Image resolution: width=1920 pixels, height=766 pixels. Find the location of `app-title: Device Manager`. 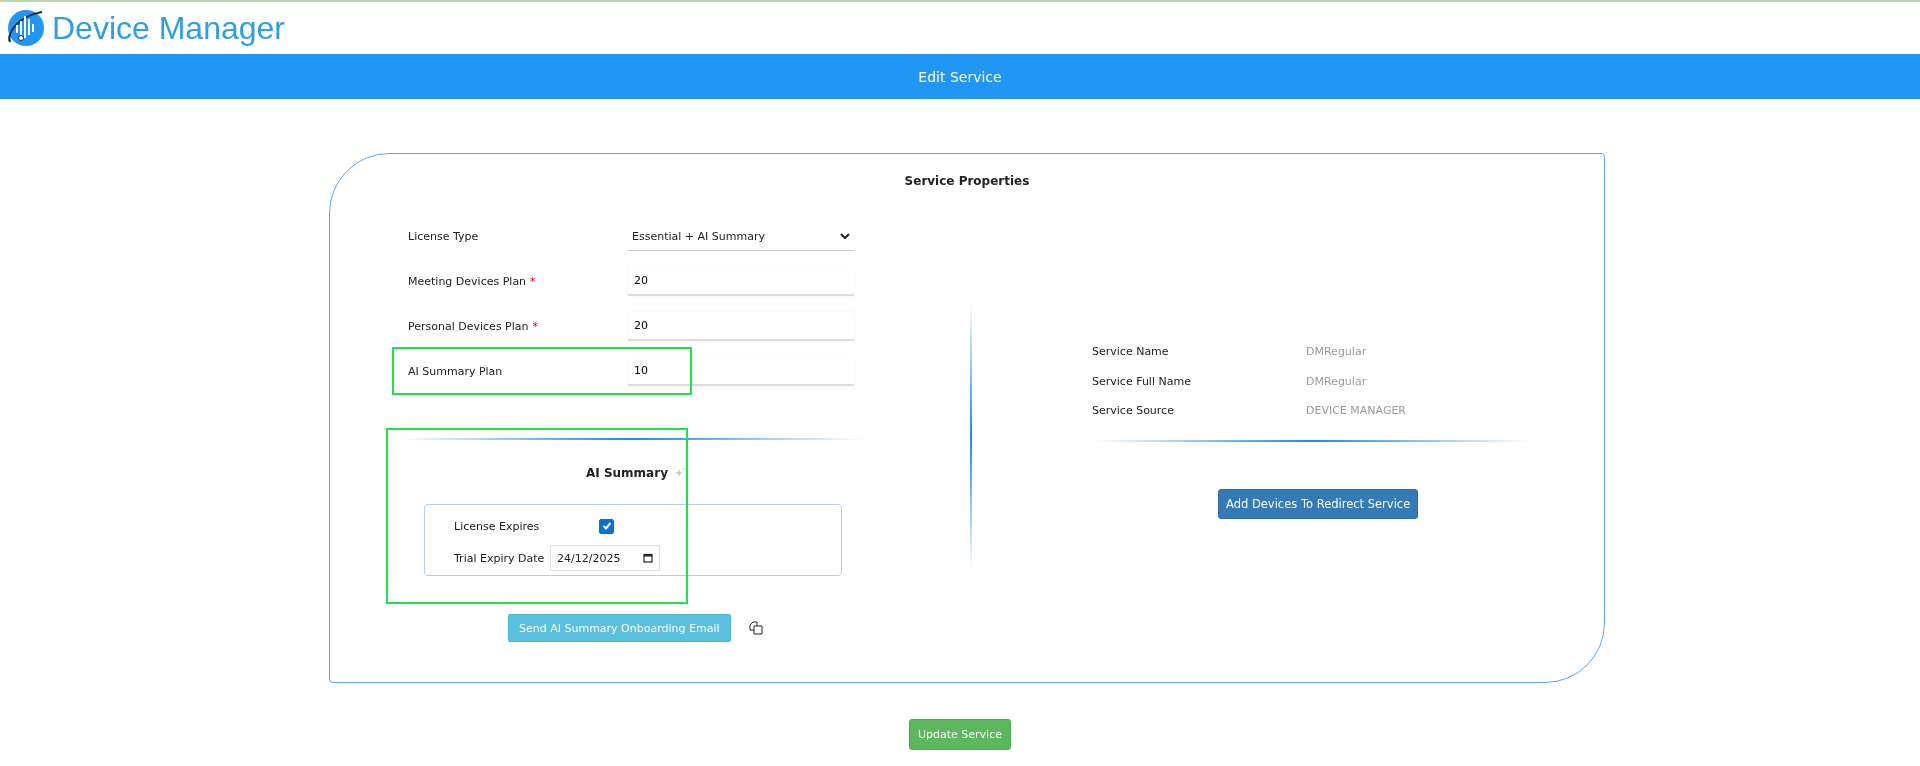

app-title: Device Manager is located at coordinates (168, 28).